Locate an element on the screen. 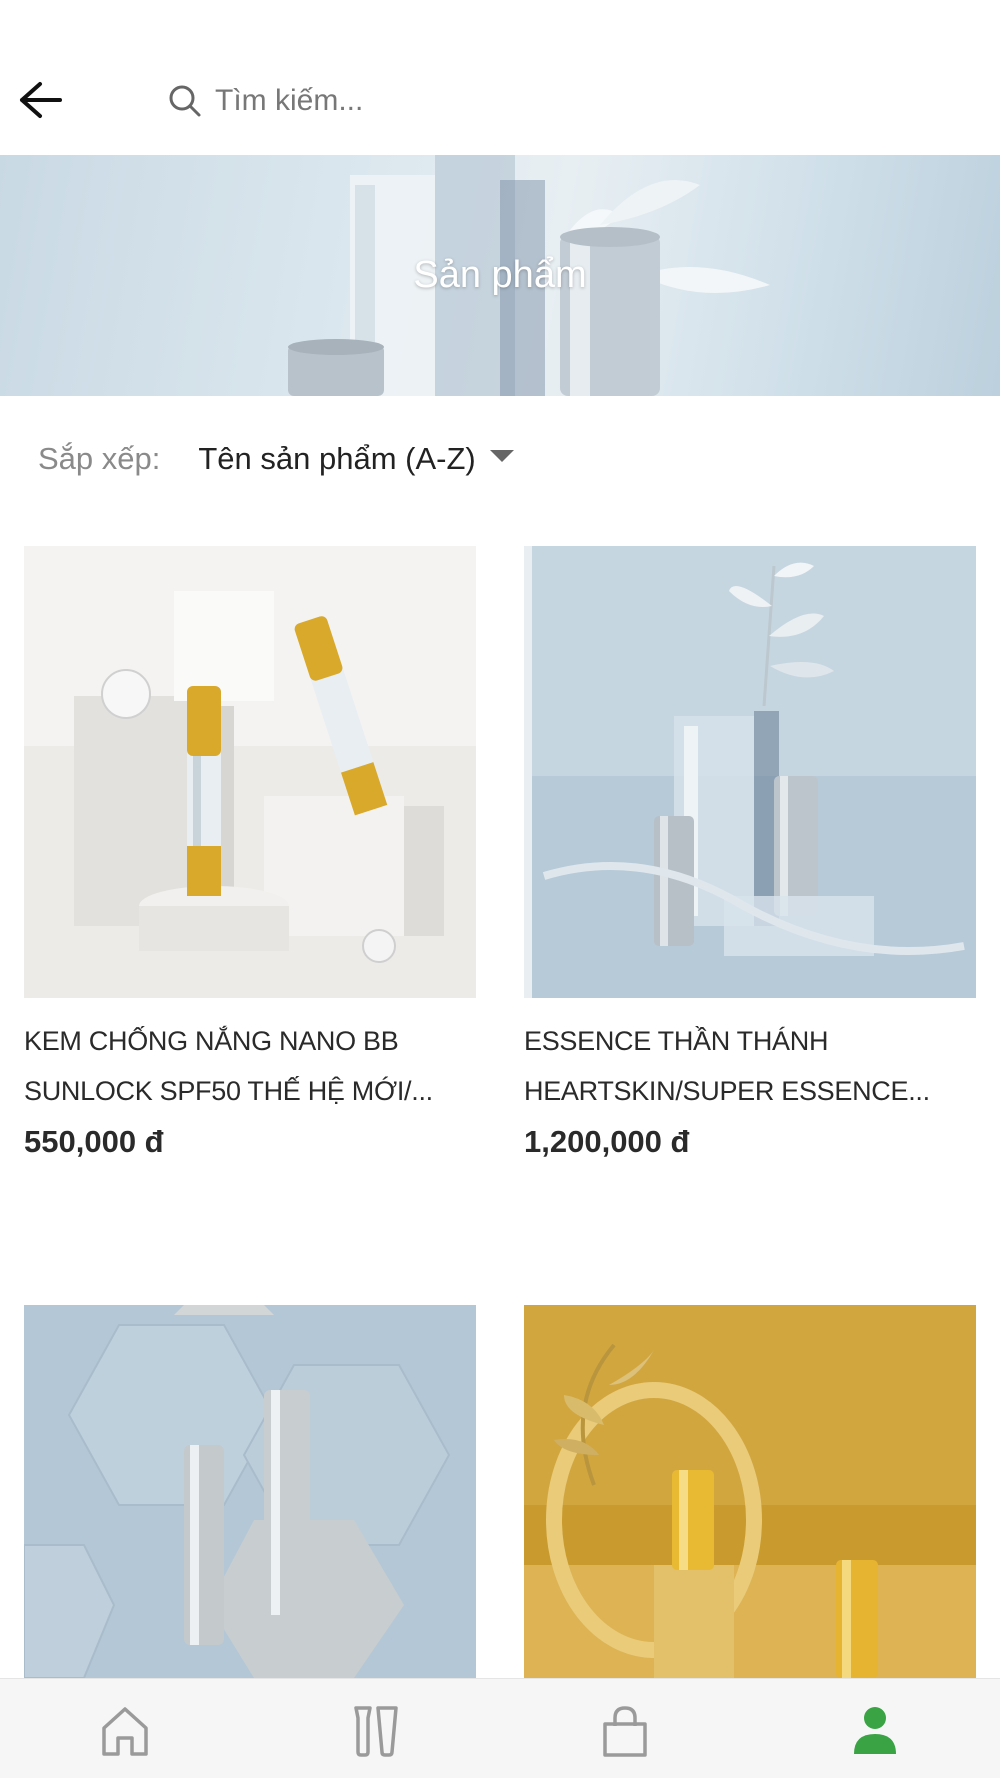 The height and width of the screenshot is (1778, 1000). nav-products is located at coordinates (375, 1731).